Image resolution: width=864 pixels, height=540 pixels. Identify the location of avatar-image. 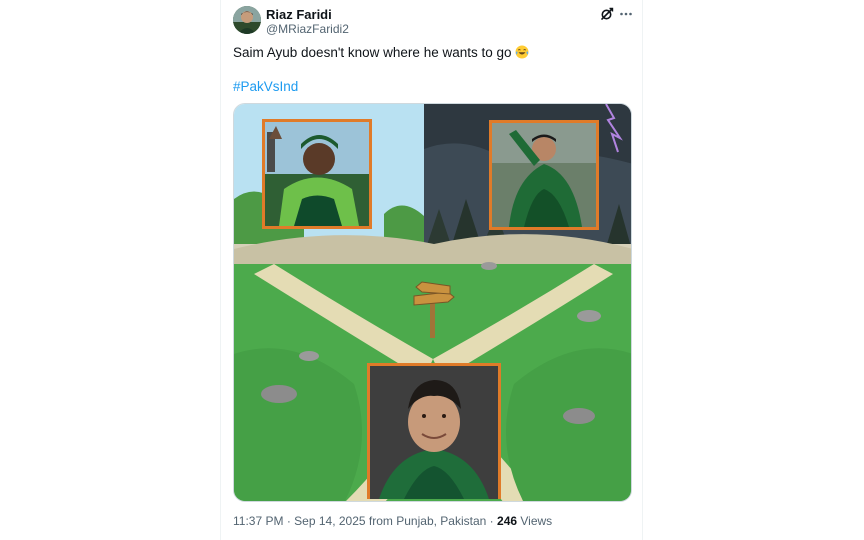
(247, 20).